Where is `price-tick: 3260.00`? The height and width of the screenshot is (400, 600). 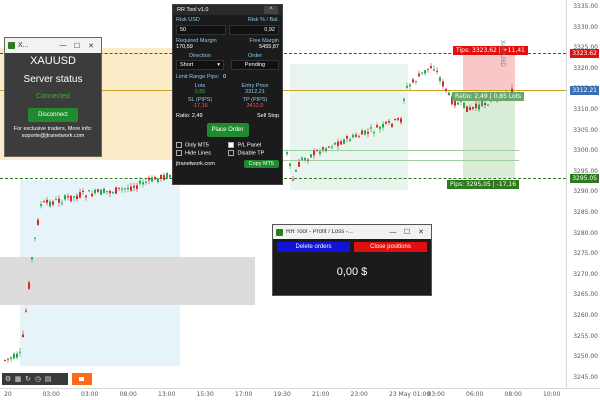
price-tick: 3260.00 is located at coordinates (585, 315).